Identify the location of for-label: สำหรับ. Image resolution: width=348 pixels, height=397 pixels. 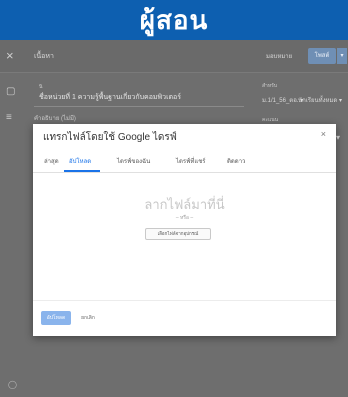
(270, 86).